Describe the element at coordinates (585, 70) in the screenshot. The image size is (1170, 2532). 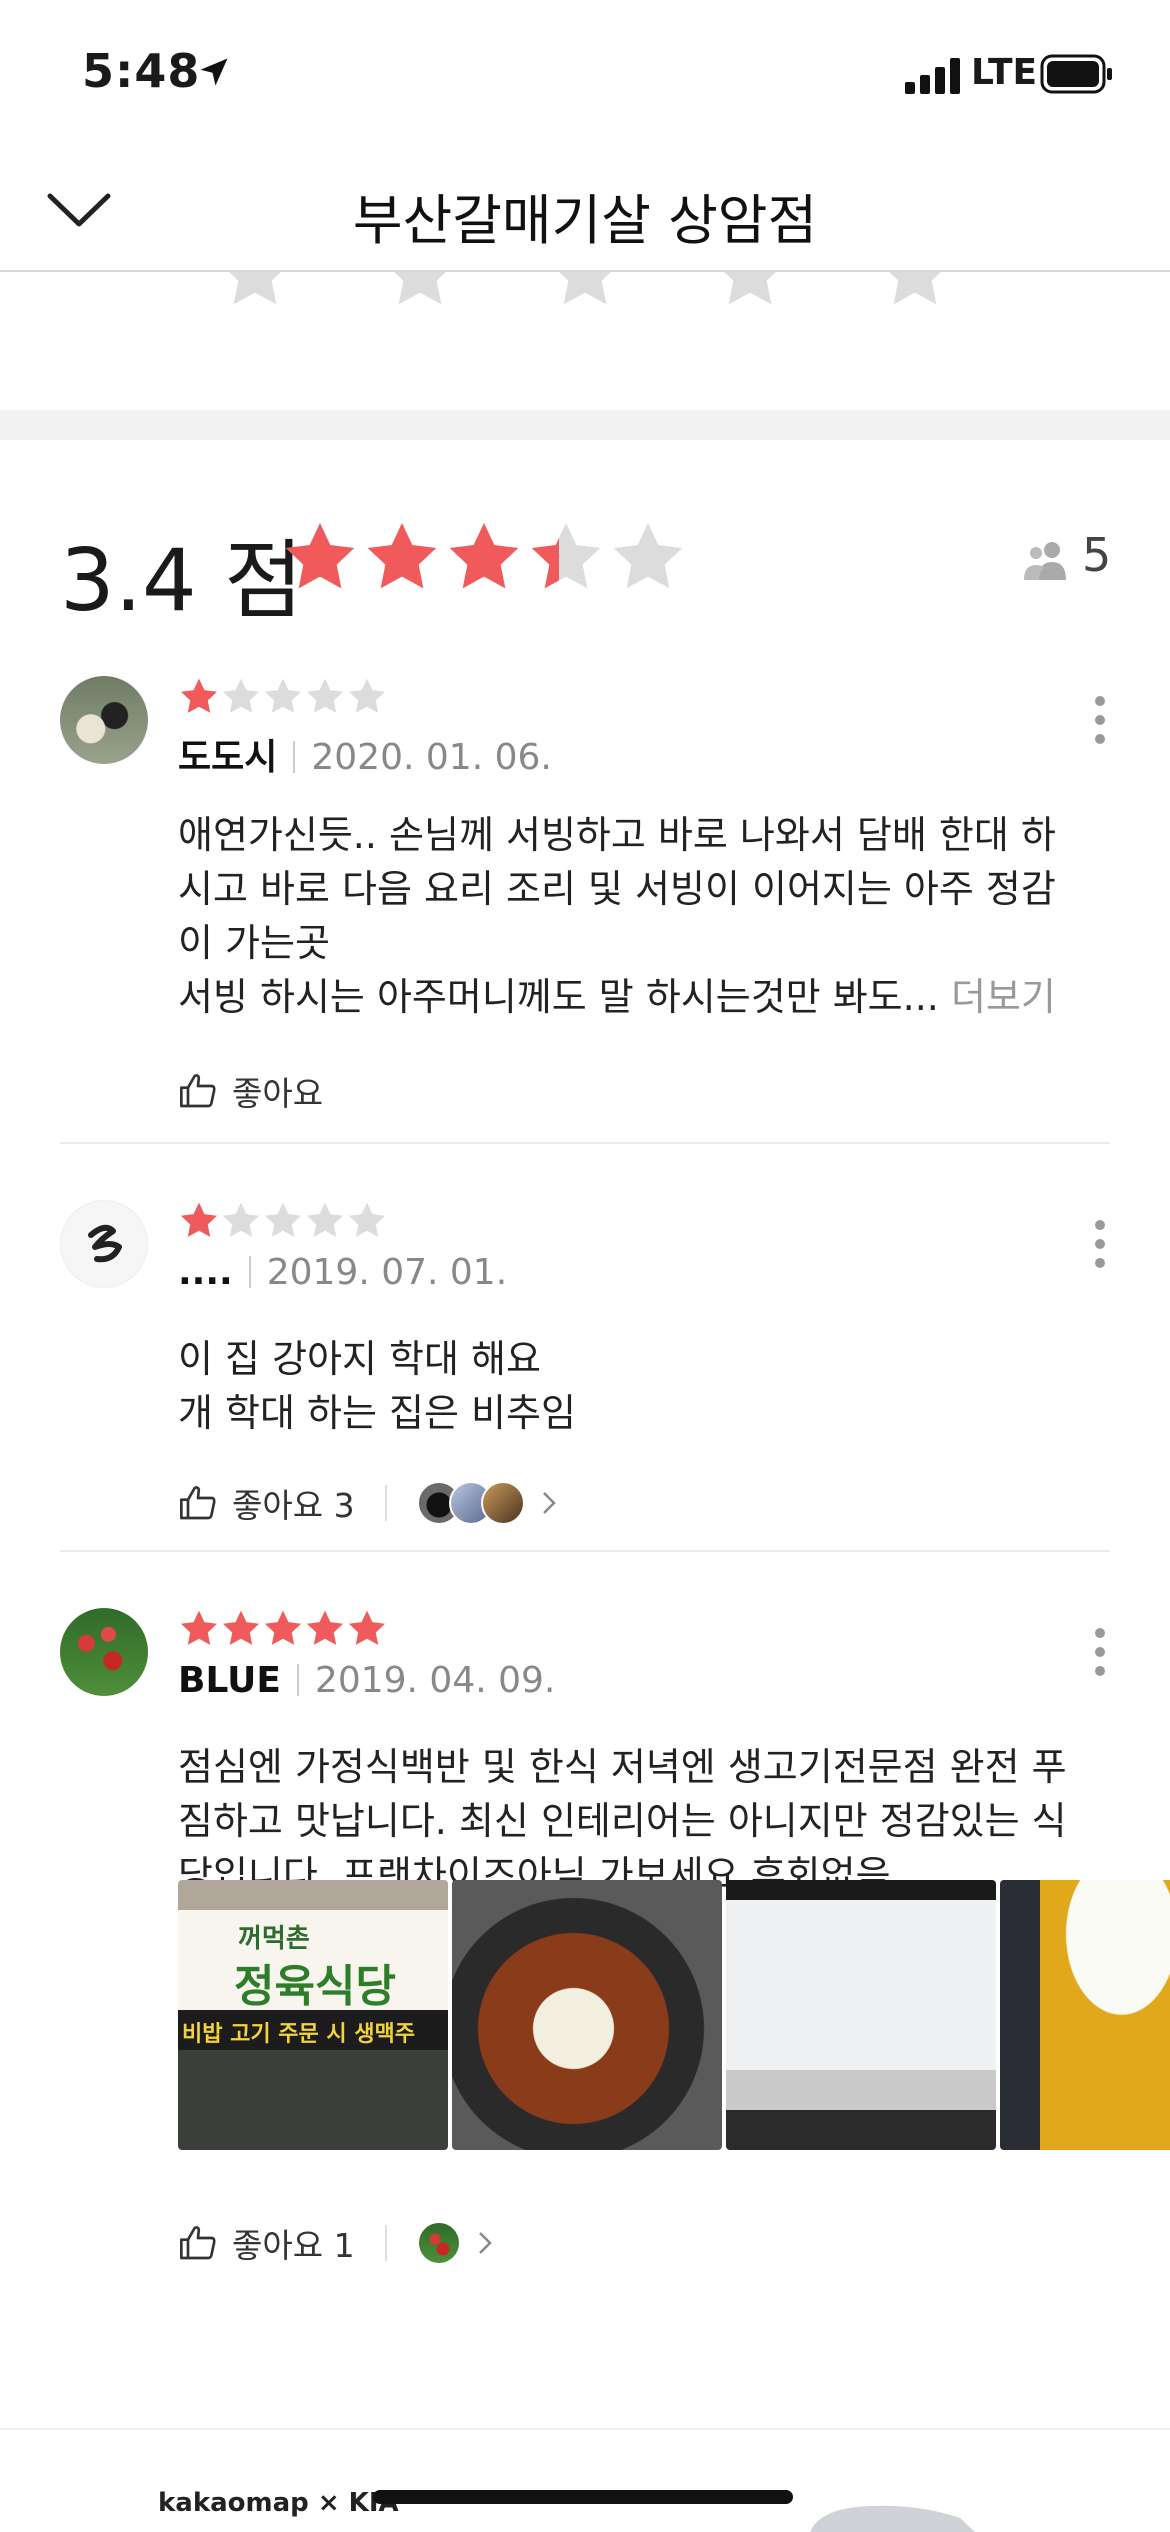
I see `status-bar: 5:48 LTE` at that location.